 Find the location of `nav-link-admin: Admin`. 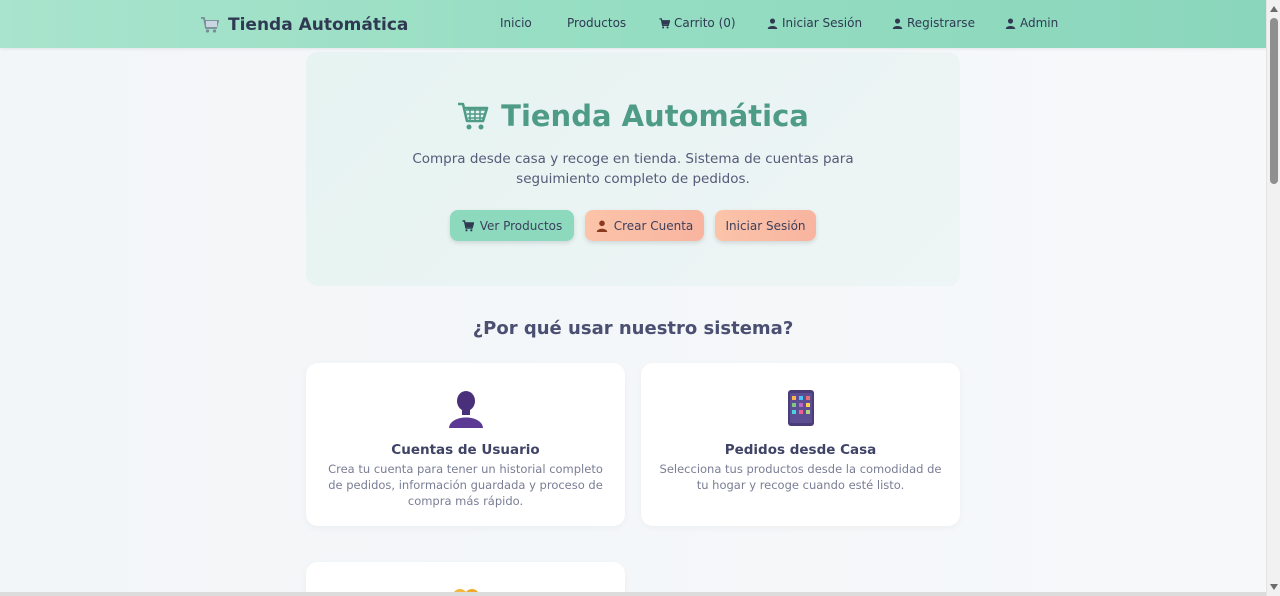

nav-link-admin: Admin is located at coordinates (1031, 23).